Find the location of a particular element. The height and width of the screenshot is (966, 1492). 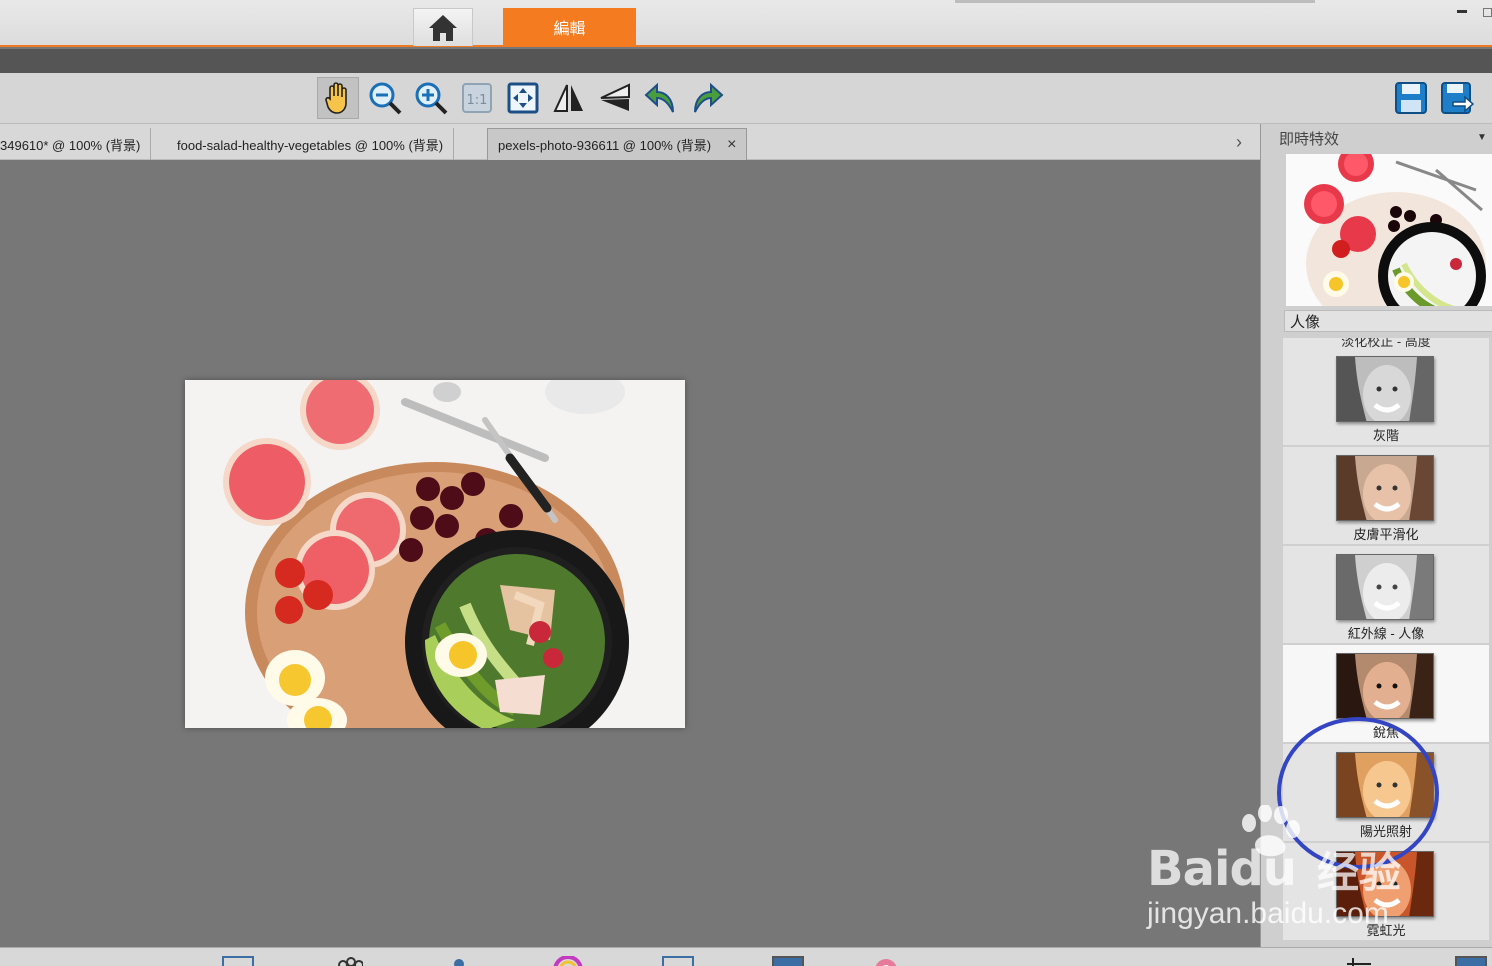

panel-header: 即時特效 ▼ is located at coordinates (1376, 138).